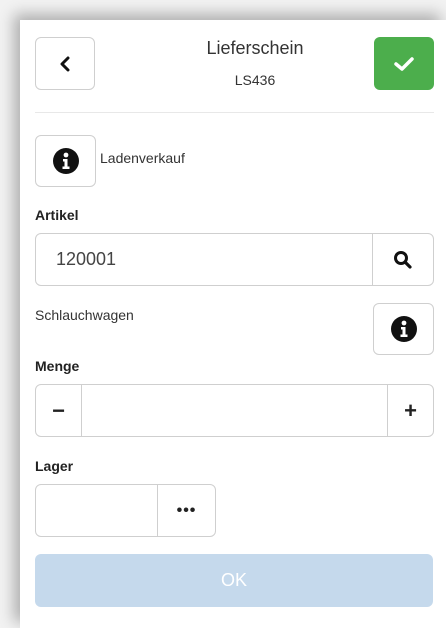  I want to click on article-description: Schlauchwagen, so click(84, 315).